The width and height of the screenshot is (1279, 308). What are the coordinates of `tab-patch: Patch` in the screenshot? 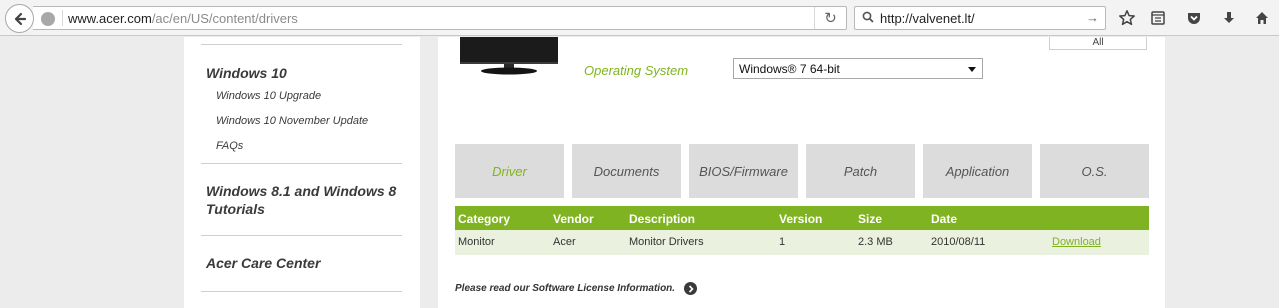 It's located at (860, 171).